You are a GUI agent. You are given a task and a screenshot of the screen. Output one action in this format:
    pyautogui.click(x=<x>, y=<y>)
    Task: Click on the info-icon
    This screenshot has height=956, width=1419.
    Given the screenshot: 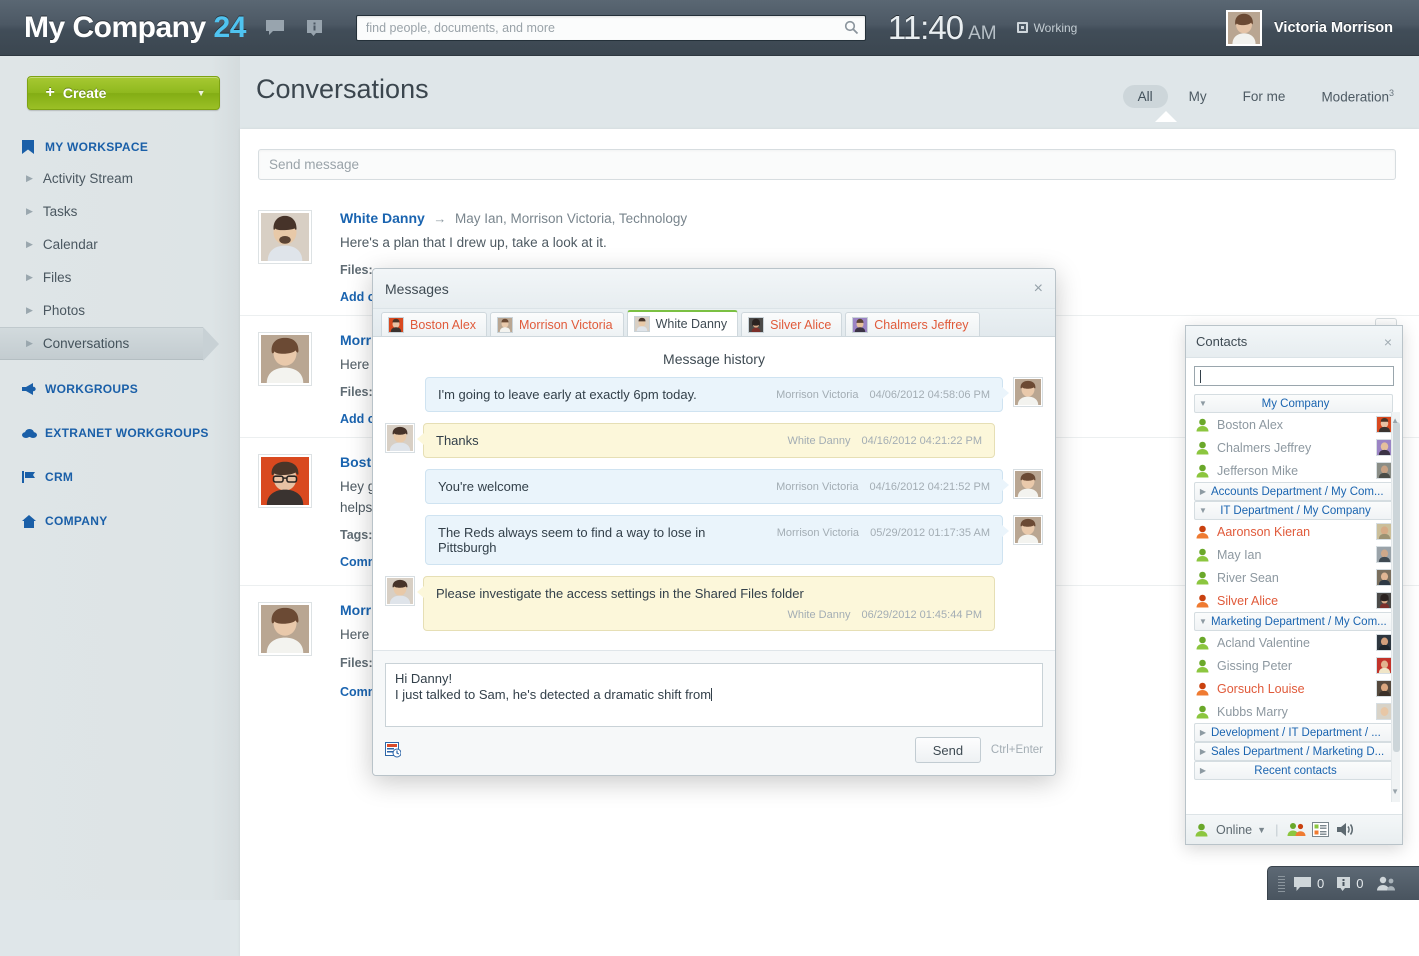 What is the action you would take?
    pyautogui.click(x=315, y=28)
    